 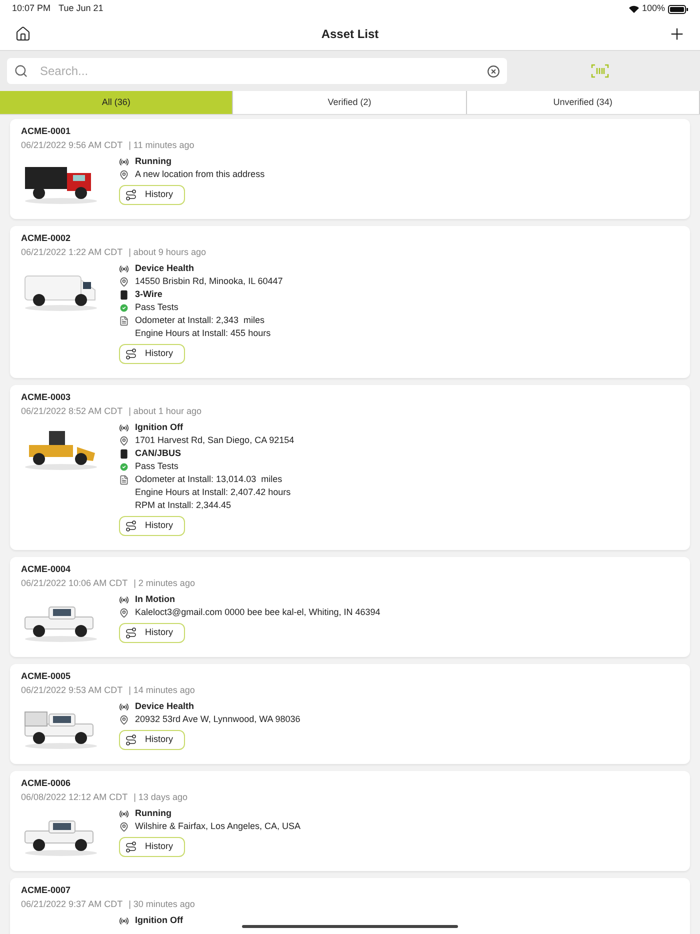 What do you see at coordinates (161, 797) in the screenshot?
I see `asset-time-ago: | 13 days ago` at bounding box center [161, 797].